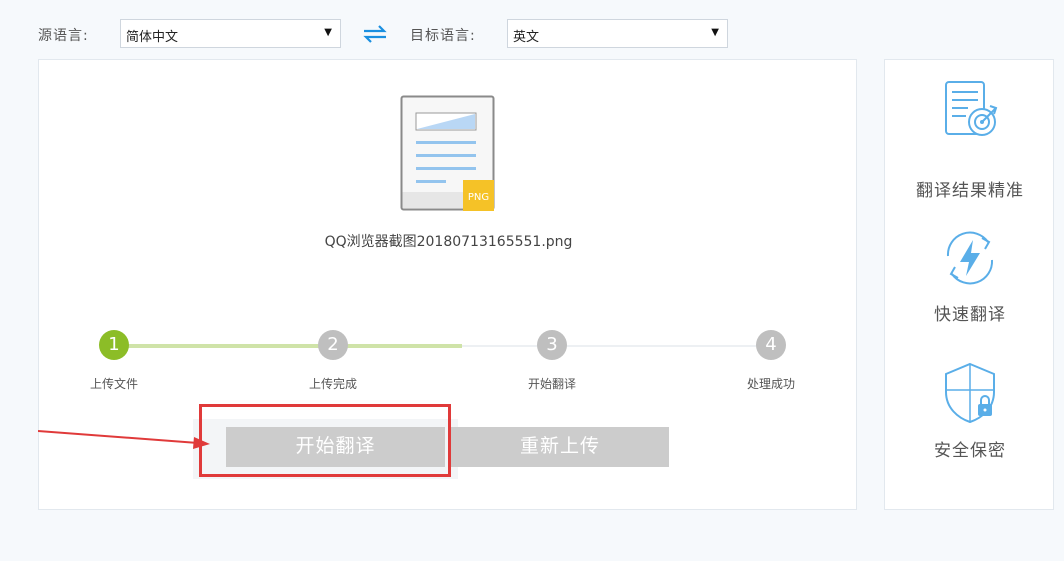 Image resolution: width=1064 pixels, height=561 pixels. I want to click on target-language-label: 目标语言:, so click(443, 36).